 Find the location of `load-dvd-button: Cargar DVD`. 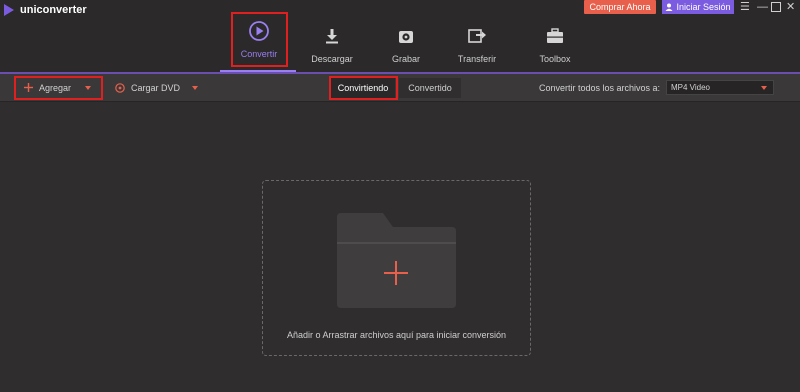

load-dvd-button: Cargar DVD is located at coordinates (157, 87).